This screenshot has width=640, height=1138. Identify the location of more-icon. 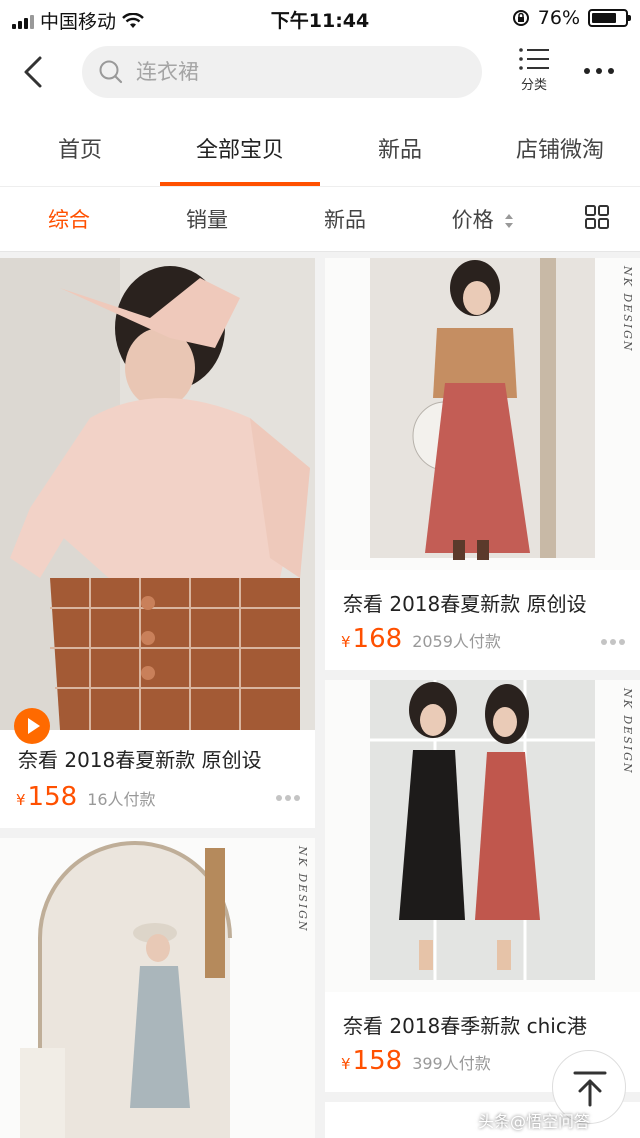
(599, 71).